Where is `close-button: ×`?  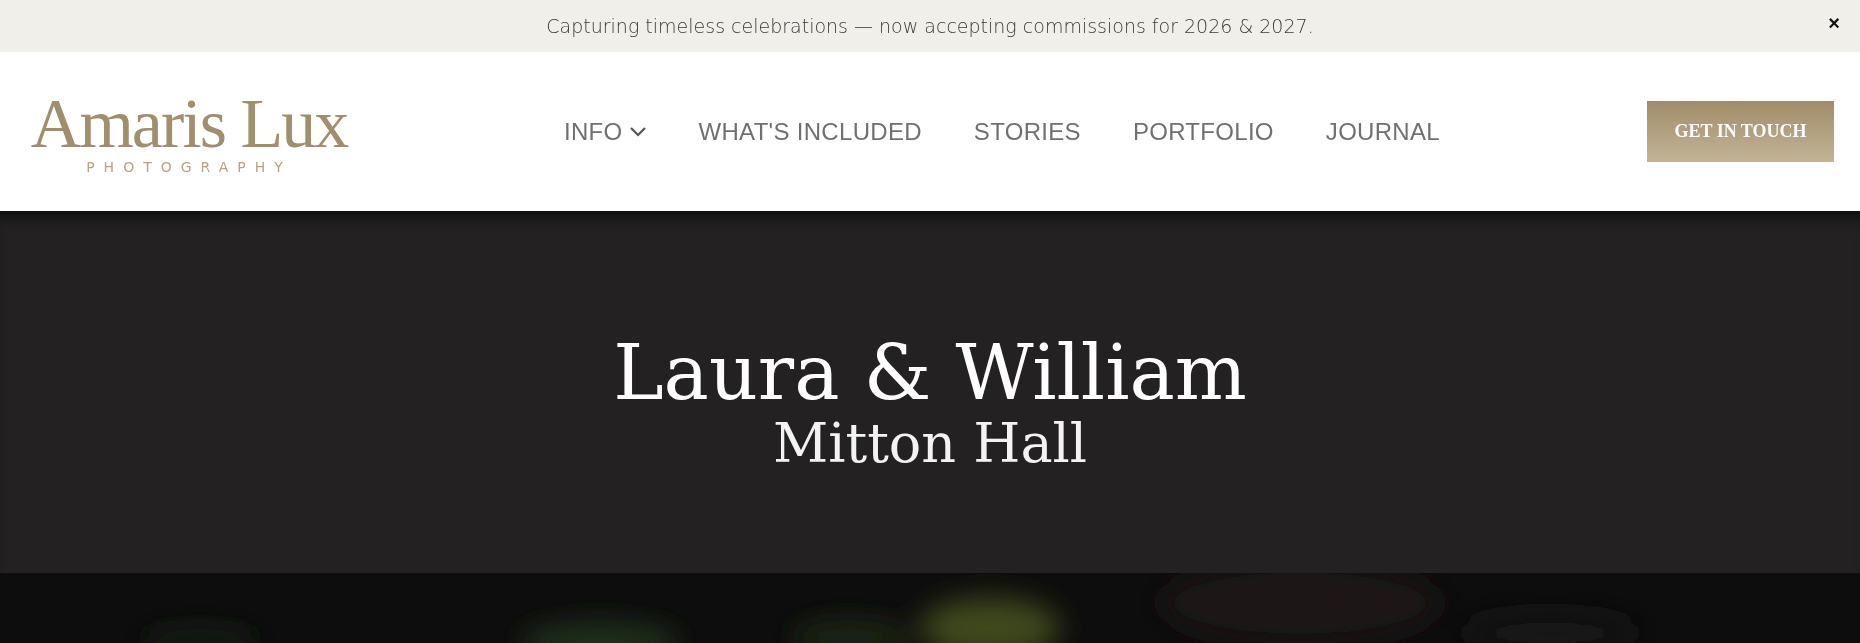 close-button: × is located at coordinates (1834, 23).